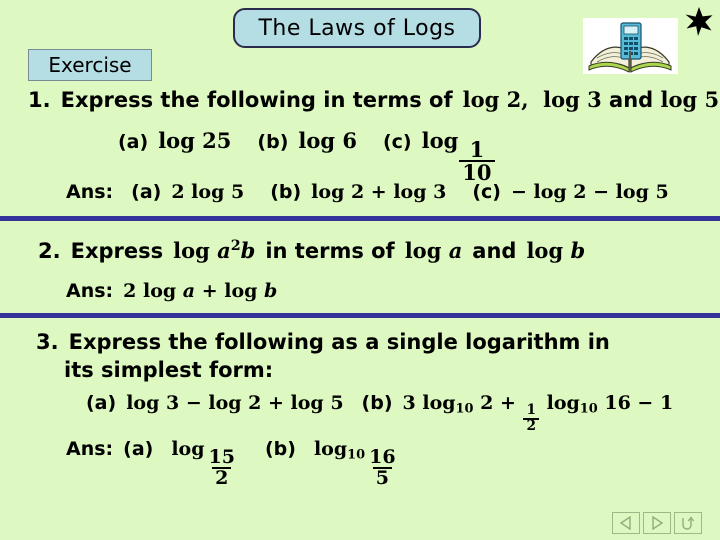 Image resolution: width=720 pixels, height=540 pixels. Describe the element at coordinates (397, 142) in the screenshot. I see `question-1-part-c-label: (c)` at that location.